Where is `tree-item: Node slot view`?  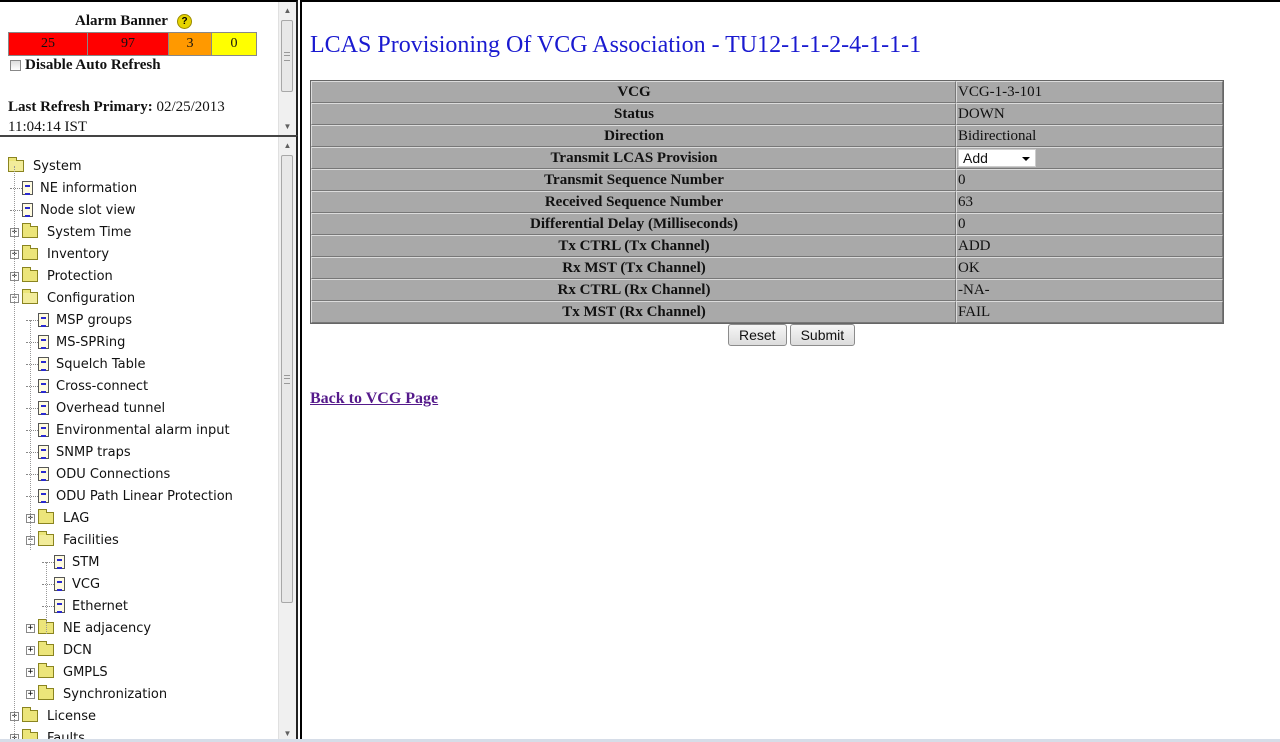 tree-item: Node slot view is located at coordinates (73, 210).